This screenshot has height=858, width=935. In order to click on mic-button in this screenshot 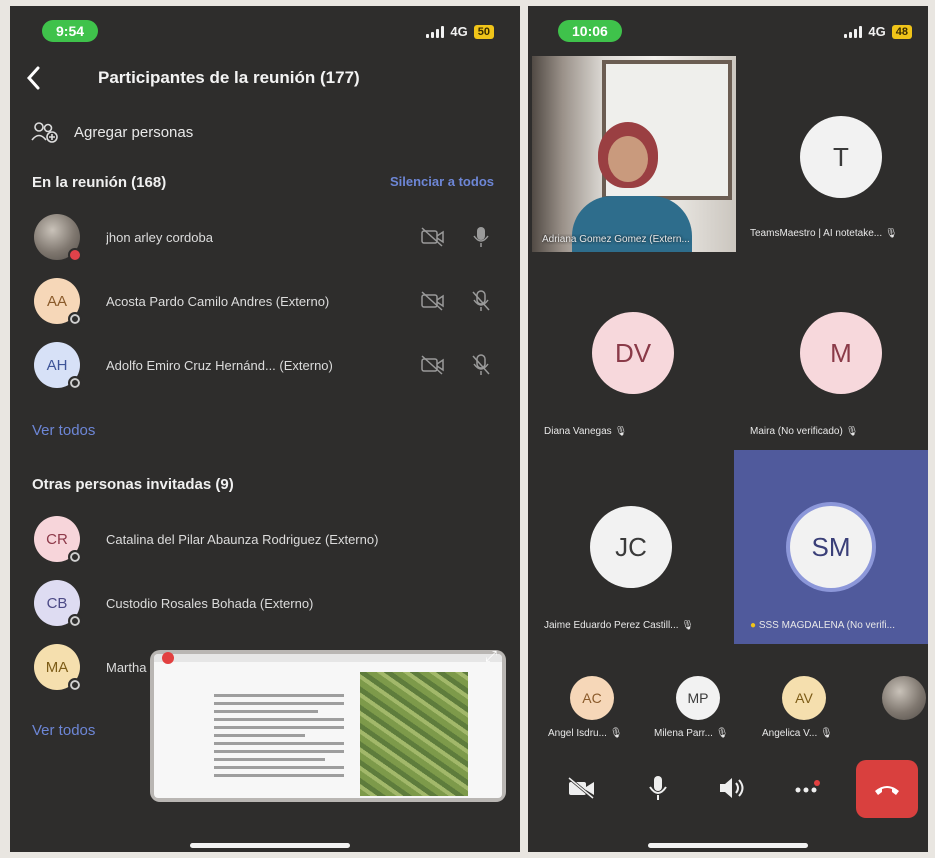, I will do `click(658, 788)`.